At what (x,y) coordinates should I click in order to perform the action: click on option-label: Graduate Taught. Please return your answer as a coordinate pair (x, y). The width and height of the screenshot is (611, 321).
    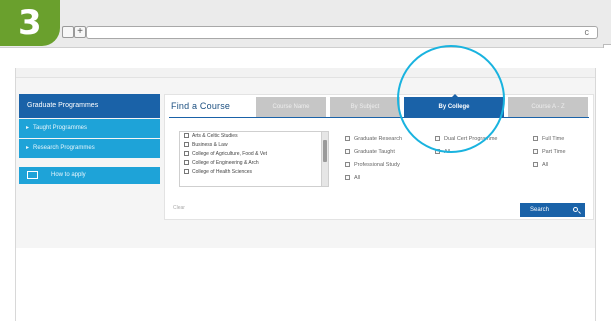
    Looking at the image, I should click on (374, 152).